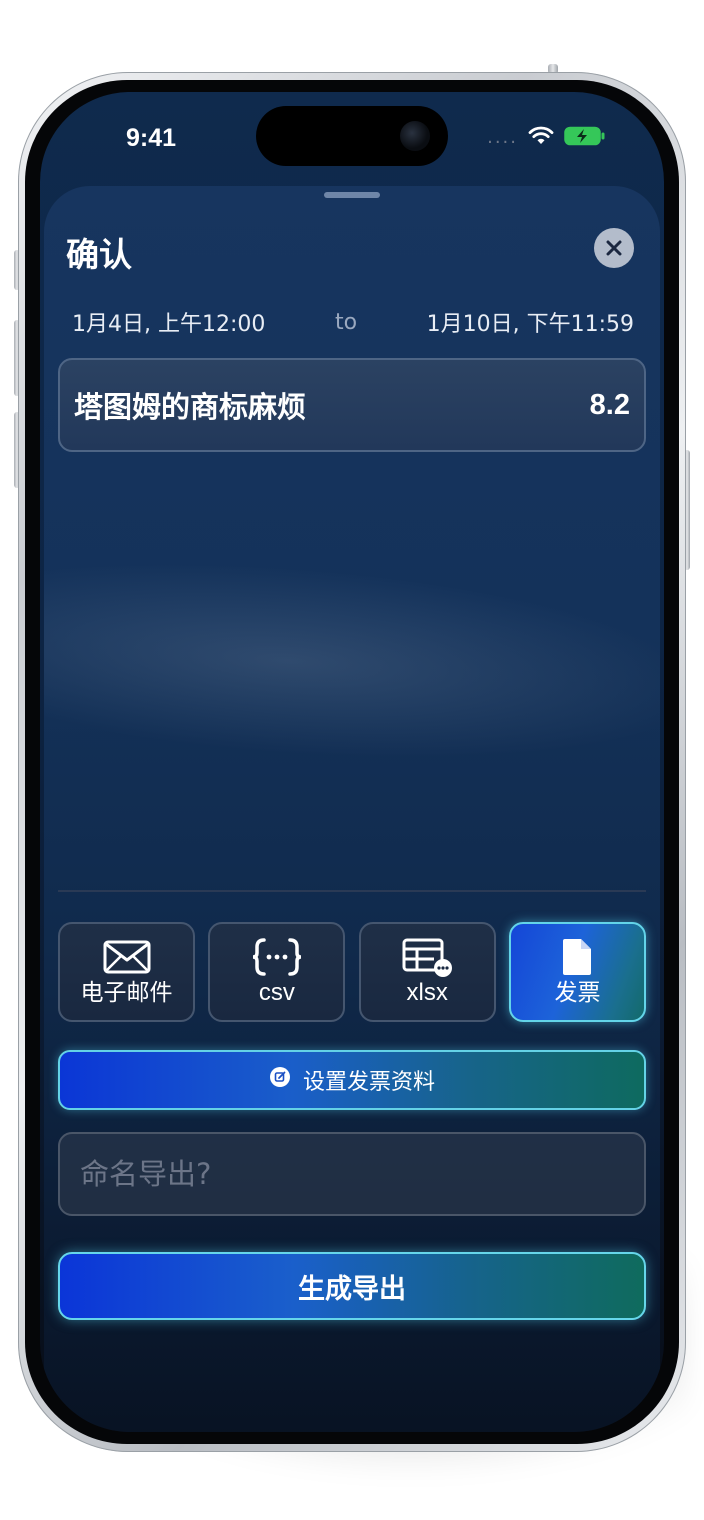 The width and height of the screenshot is (704, 1520). What do you see at coordinates (126, 993) in the screenshot?
I see `format-label: 电子邮件` at bounding box center [126, 993].